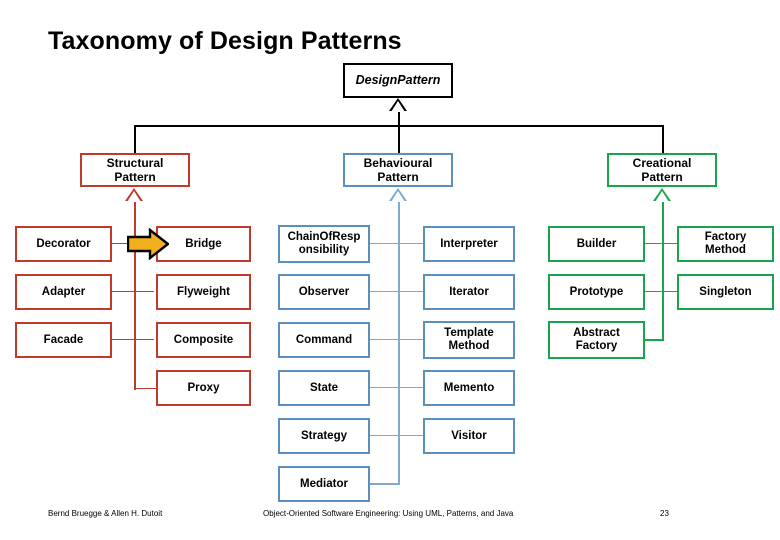  Describe the element at coordinates (398, 163) in the screenshot. I see `class-label-behavioural-line1: Behavioural` at that location.